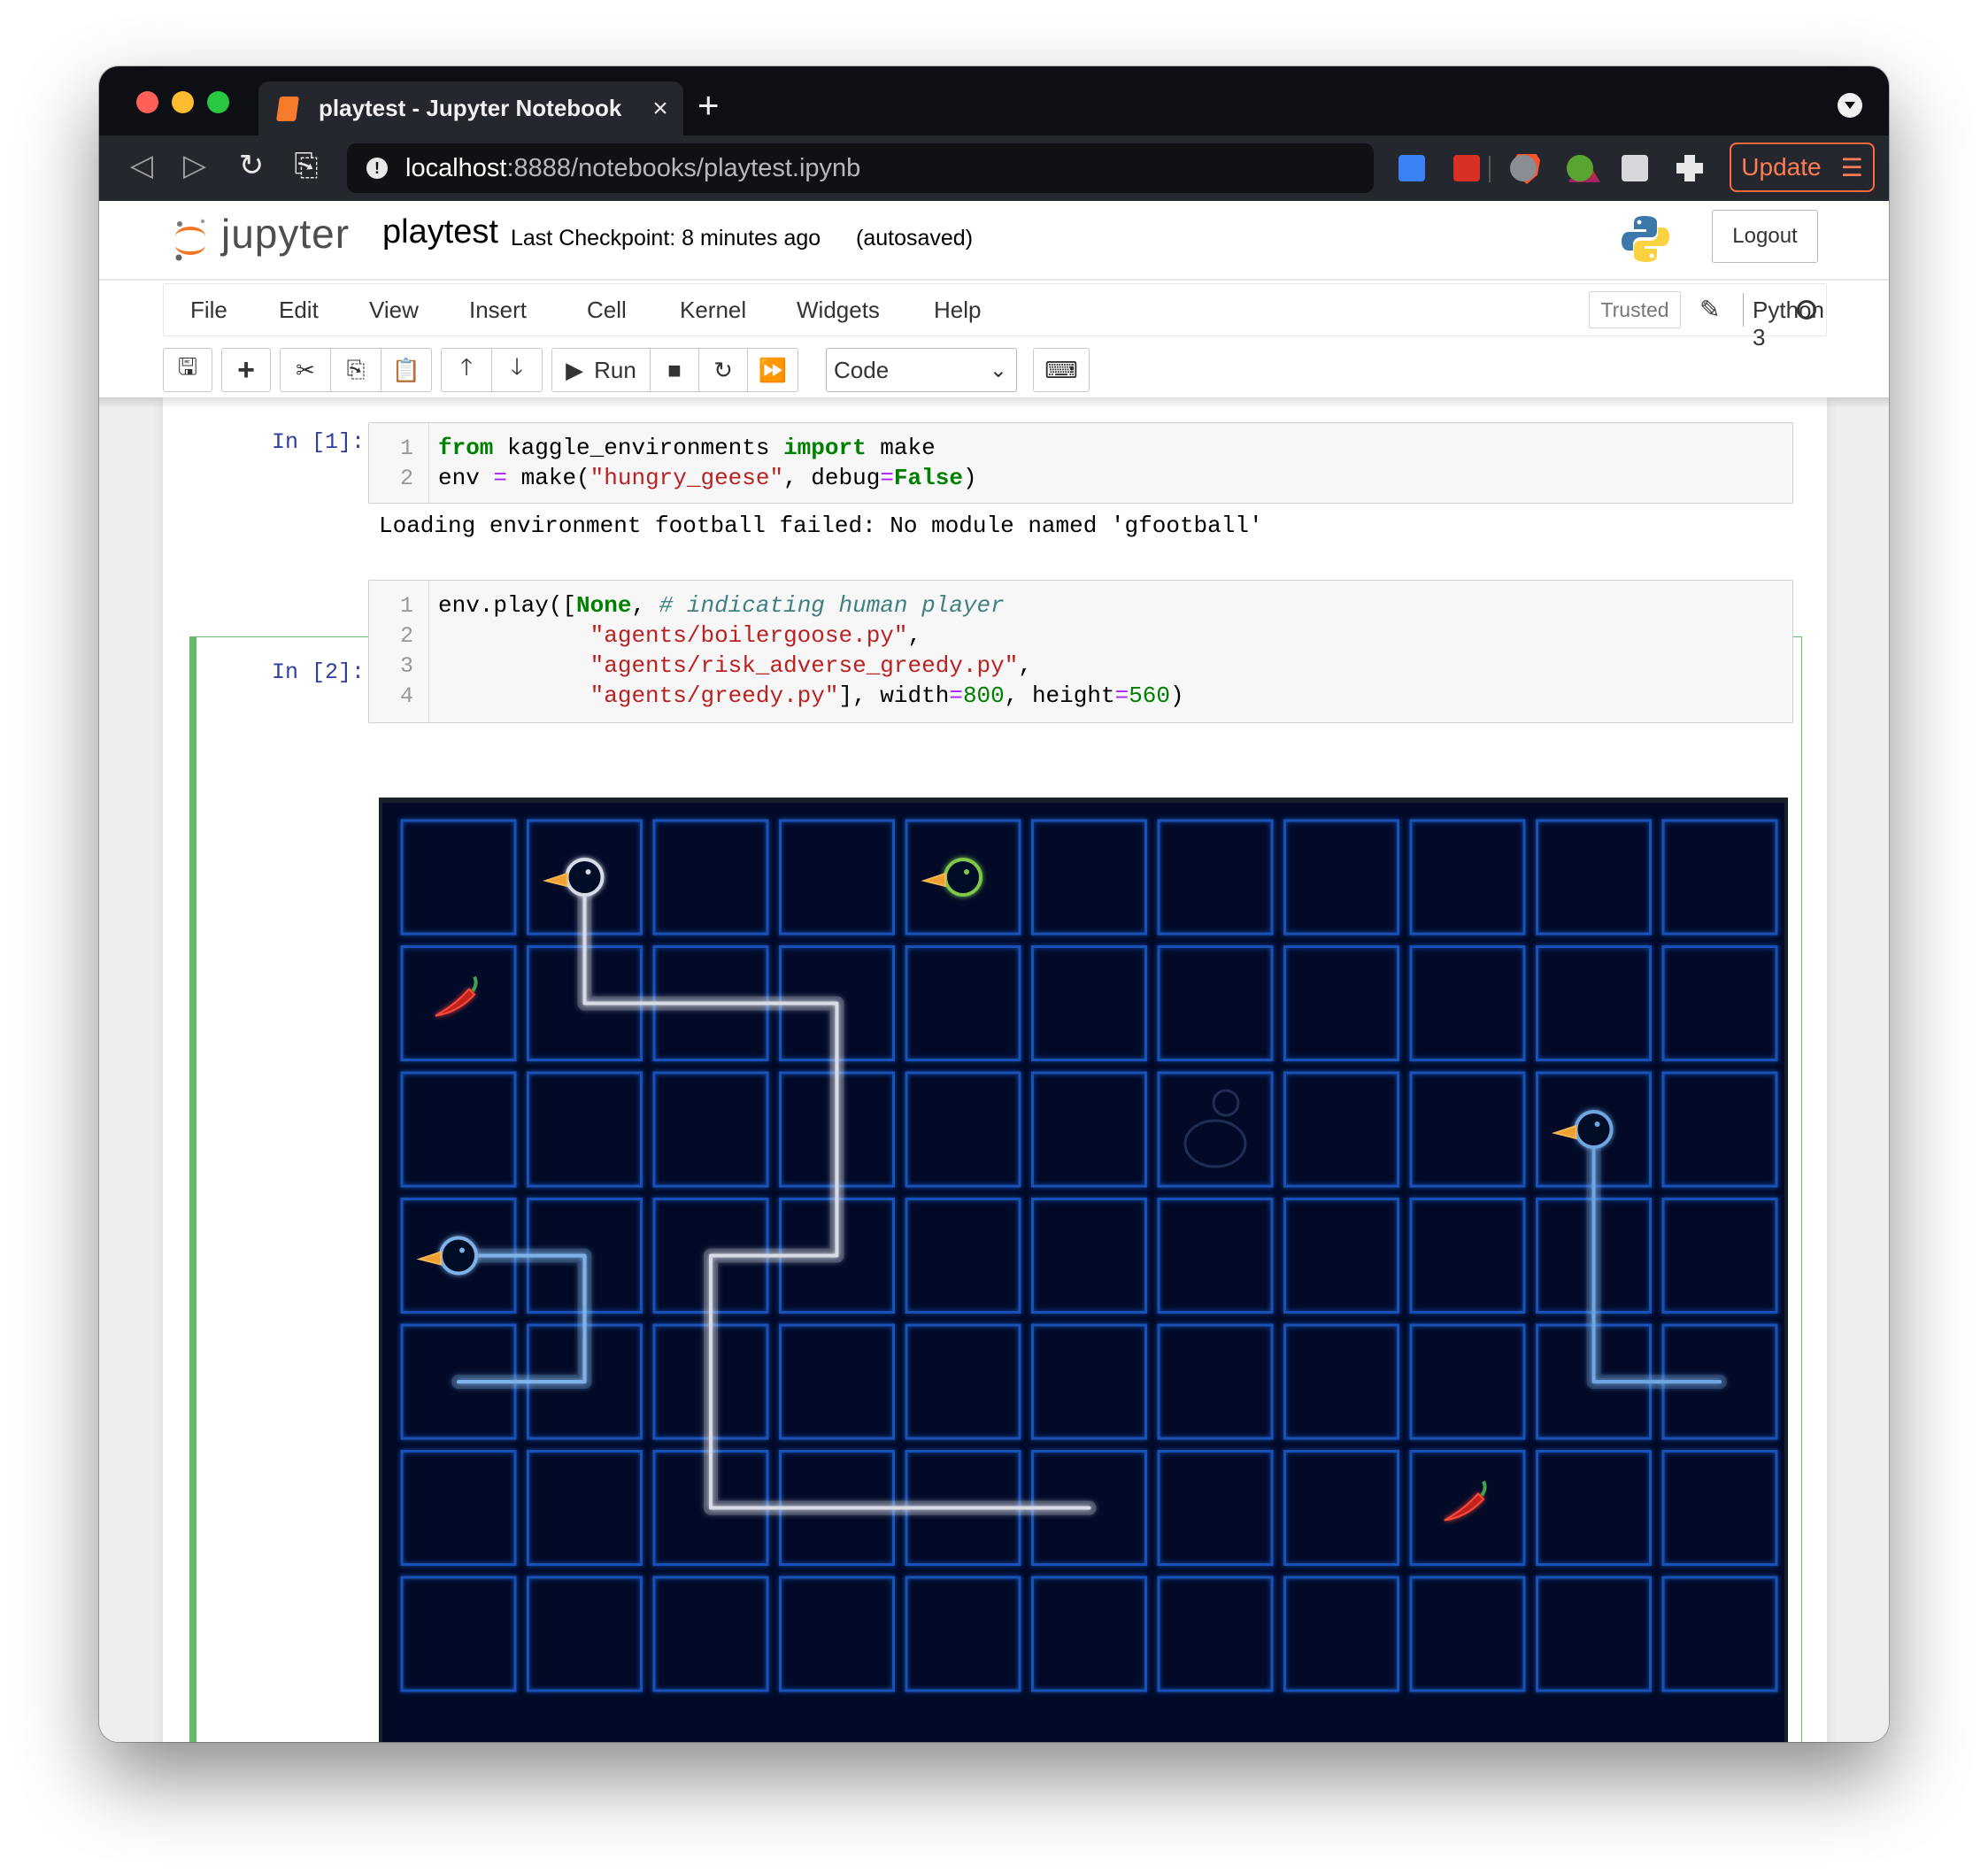 The image size is (1988, 1873). Describe the element at coordinates (1765, 236) in the screenshot. I see `logout-button: Logout` at that location.